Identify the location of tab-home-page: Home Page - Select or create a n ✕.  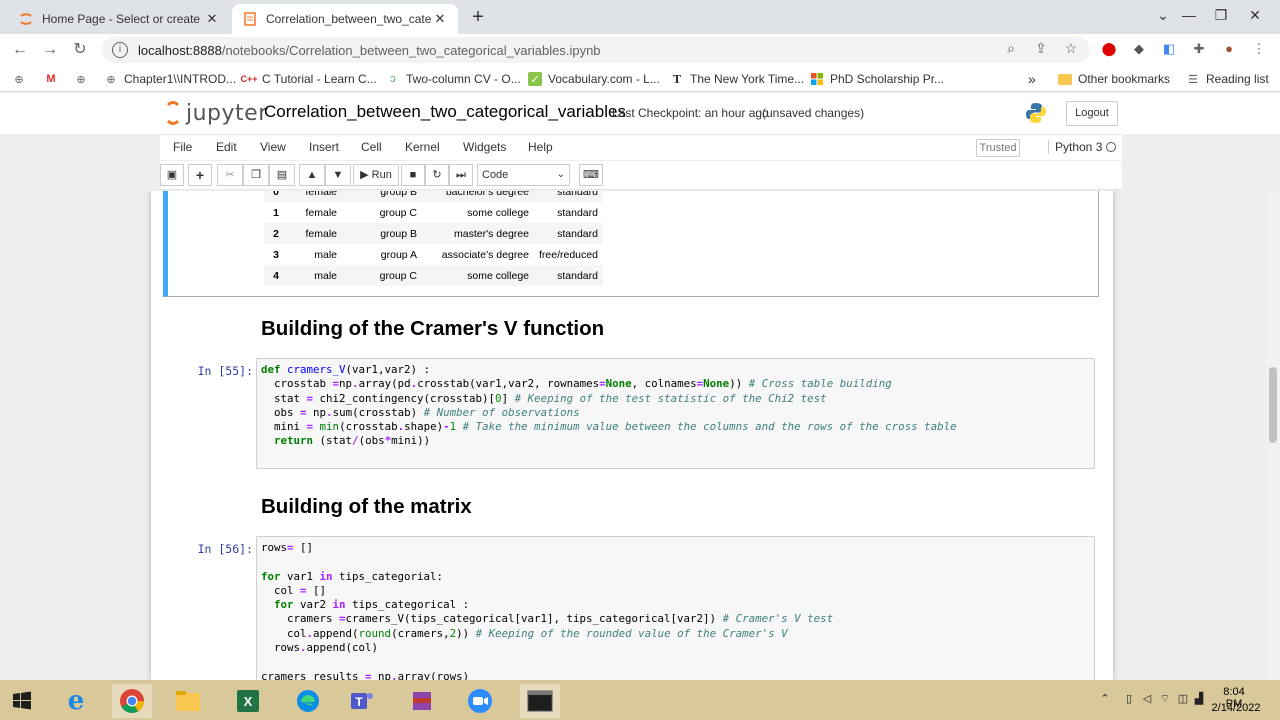
(119, 19).